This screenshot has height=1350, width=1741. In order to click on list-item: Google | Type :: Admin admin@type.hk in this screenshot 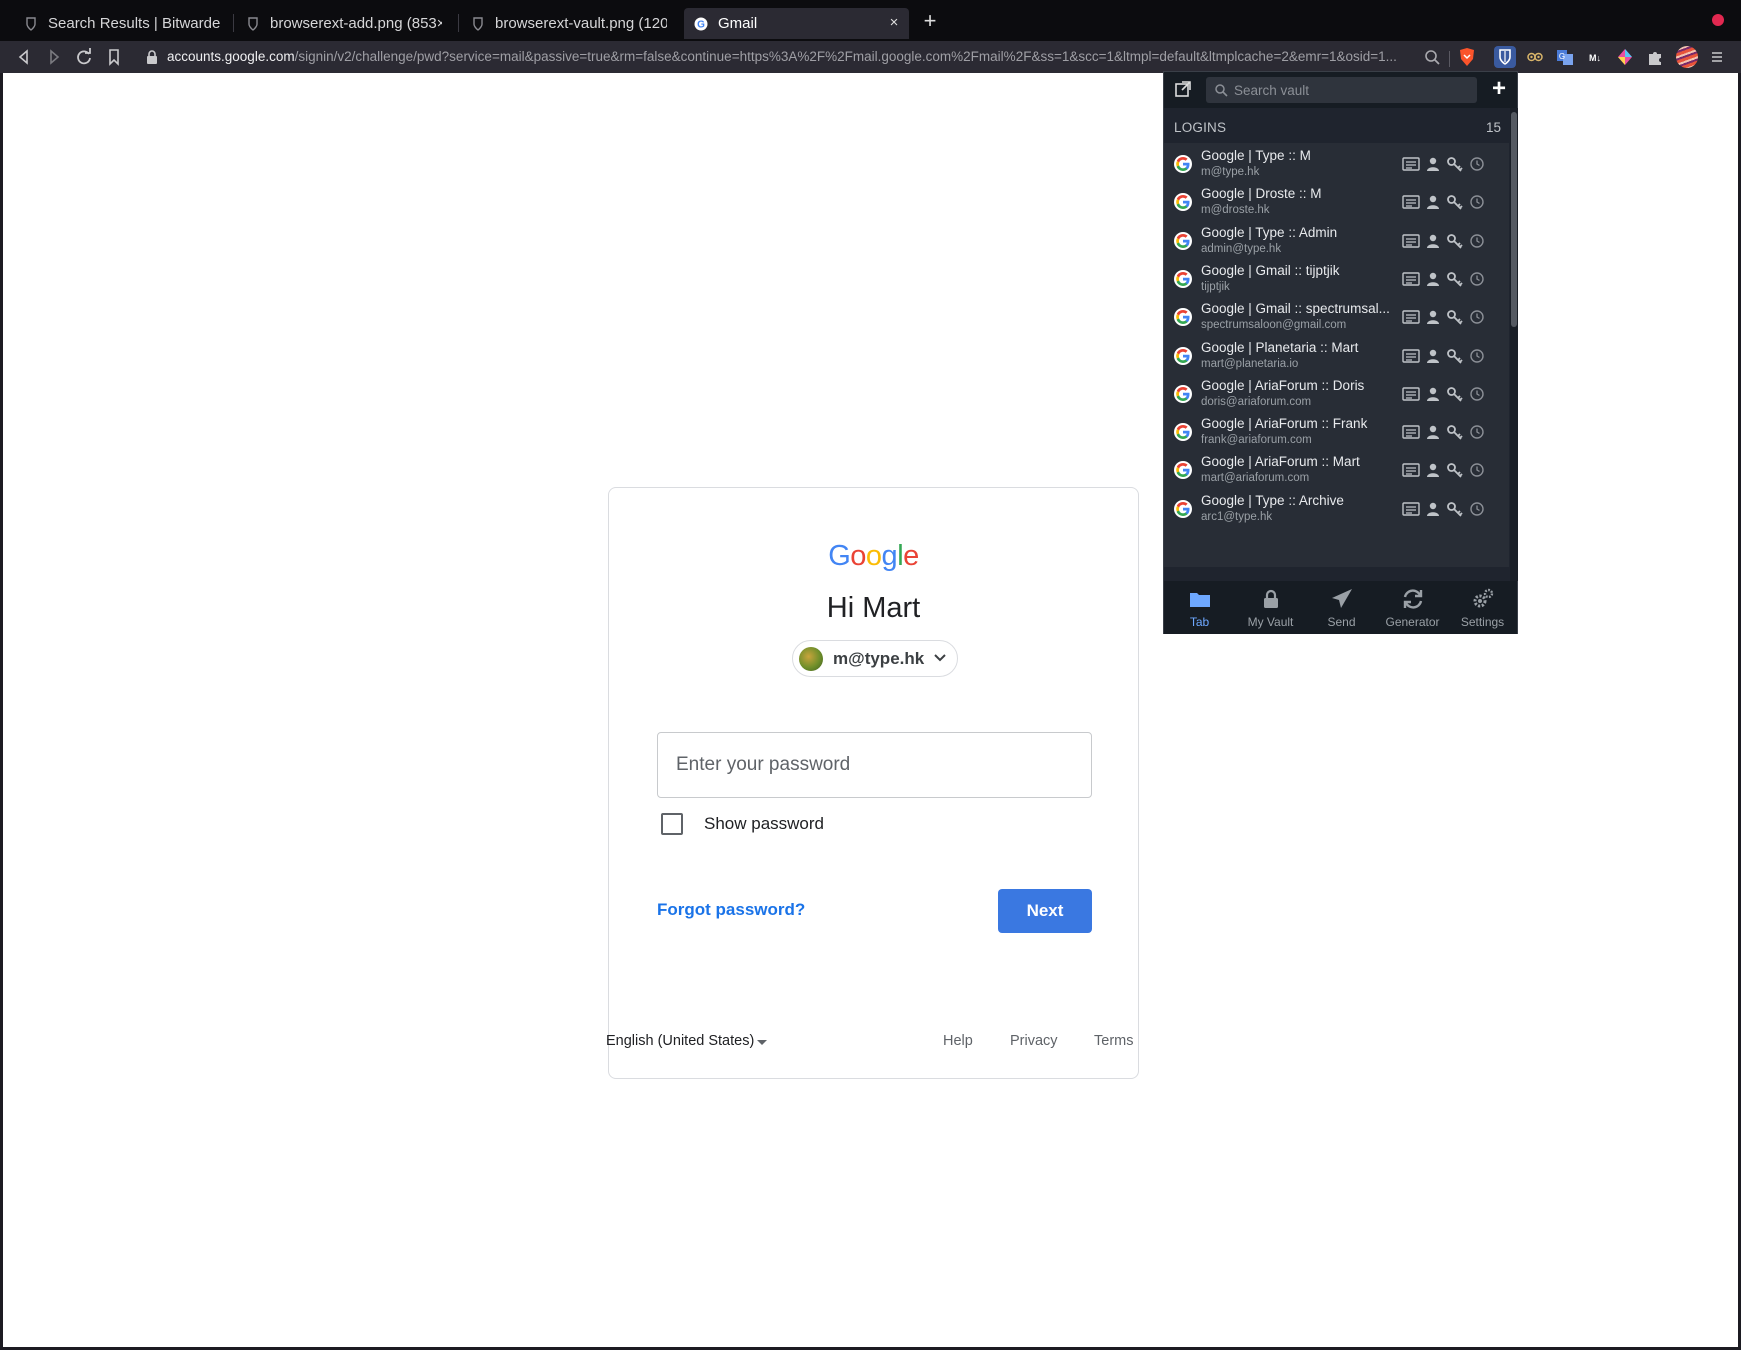, I will do `click(1336, 240)`.